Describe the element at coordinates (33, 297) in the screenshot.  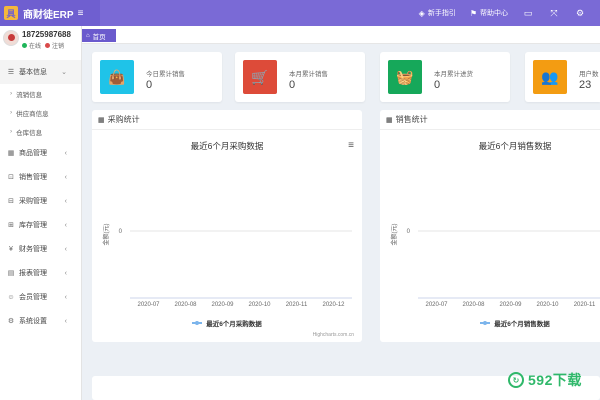
I see `sidebar-item-label: 会员管理` at that location.